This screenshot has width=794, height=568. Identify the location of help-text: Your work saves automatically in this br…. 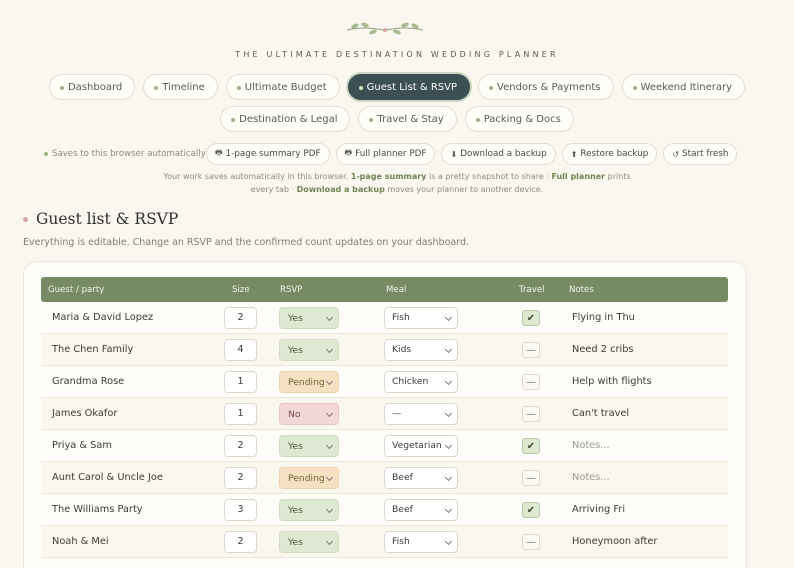
(397, 183).